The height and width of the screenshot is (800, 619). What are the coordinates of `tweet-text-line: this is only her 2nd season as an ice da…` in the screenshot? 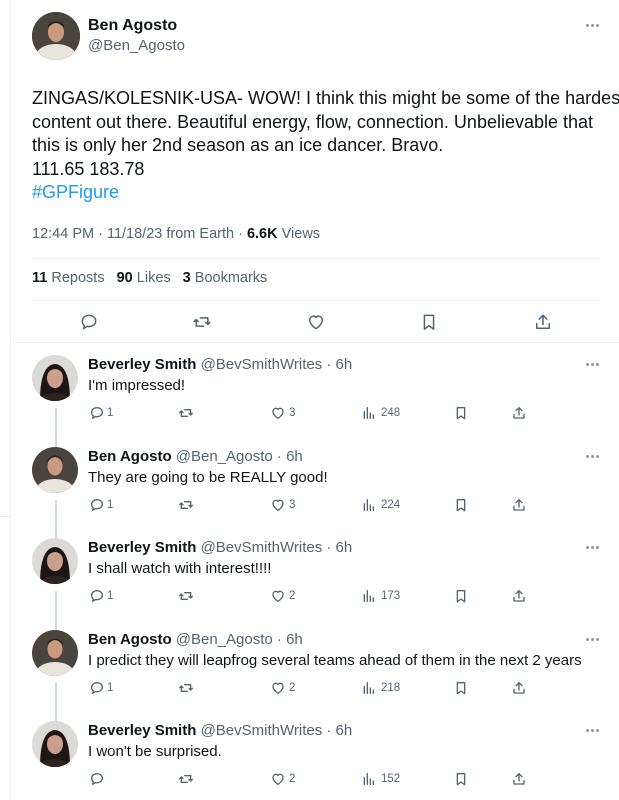 It's located at (238, 145).